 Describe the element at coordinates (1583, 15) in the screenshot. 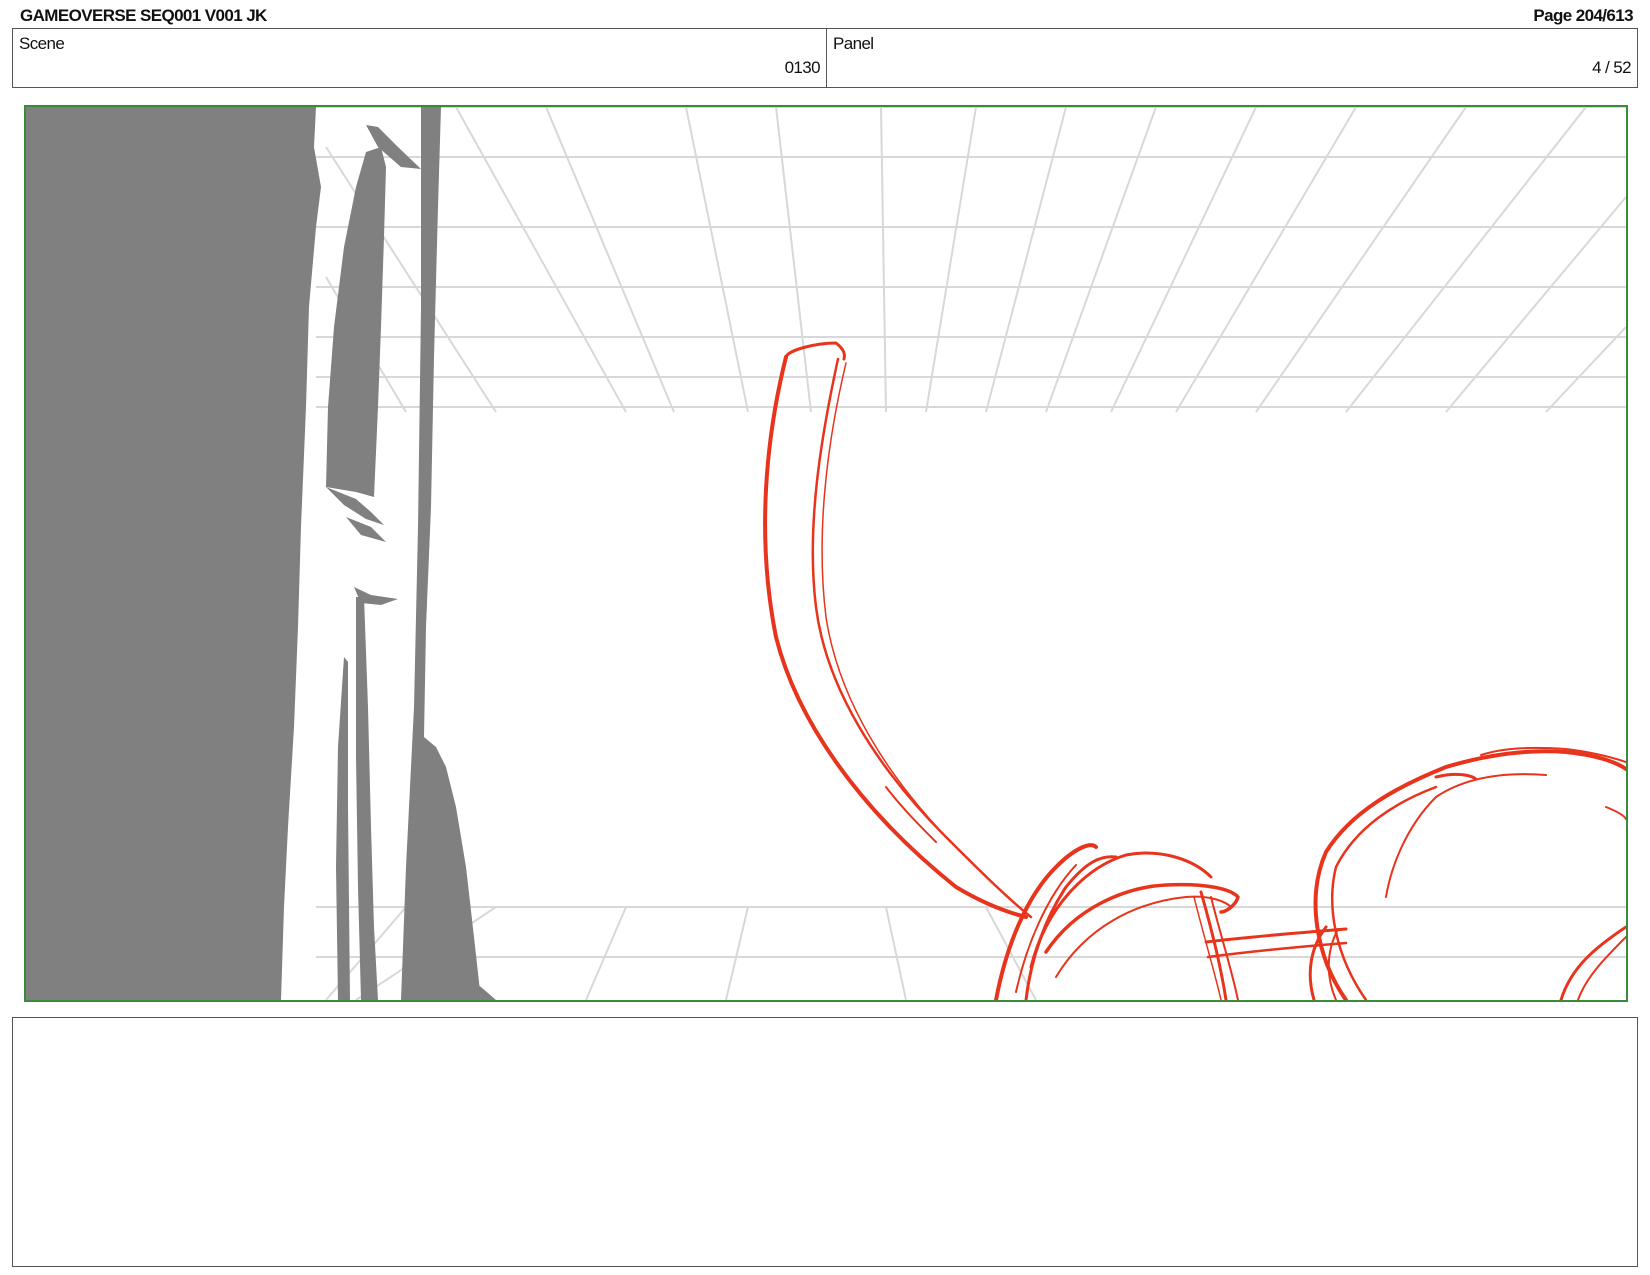

I see `page-number: Page 204/613` at that location.